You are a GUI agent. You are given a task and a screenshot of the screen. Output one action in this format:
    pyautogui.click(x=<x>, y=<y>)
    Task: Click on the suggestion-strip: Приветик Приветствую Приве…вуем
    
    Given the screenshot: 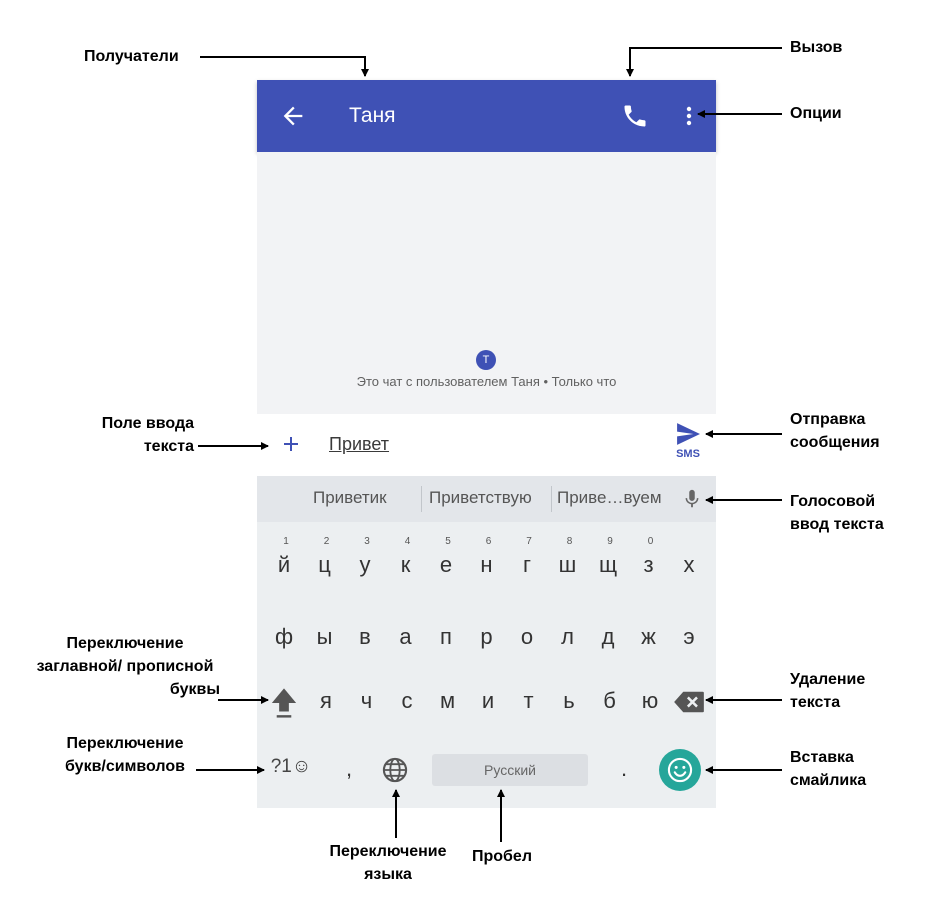 What is the action you would take?
    pyautogui.click(x=486, y=499)
    